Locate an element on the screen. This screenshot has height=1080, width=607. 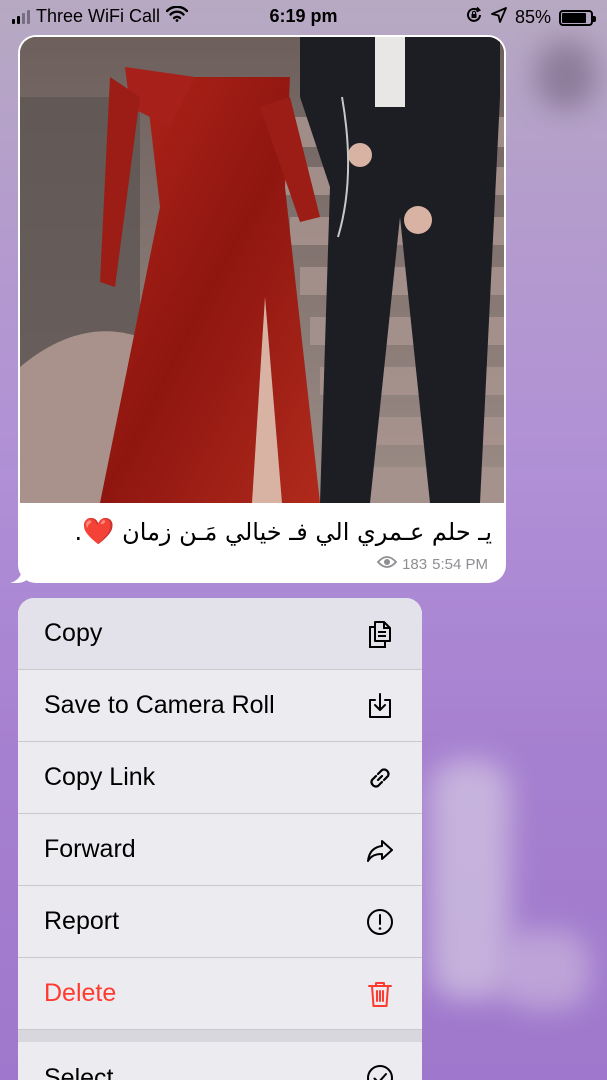
caption-end: . is located at coordinates (78, 532).